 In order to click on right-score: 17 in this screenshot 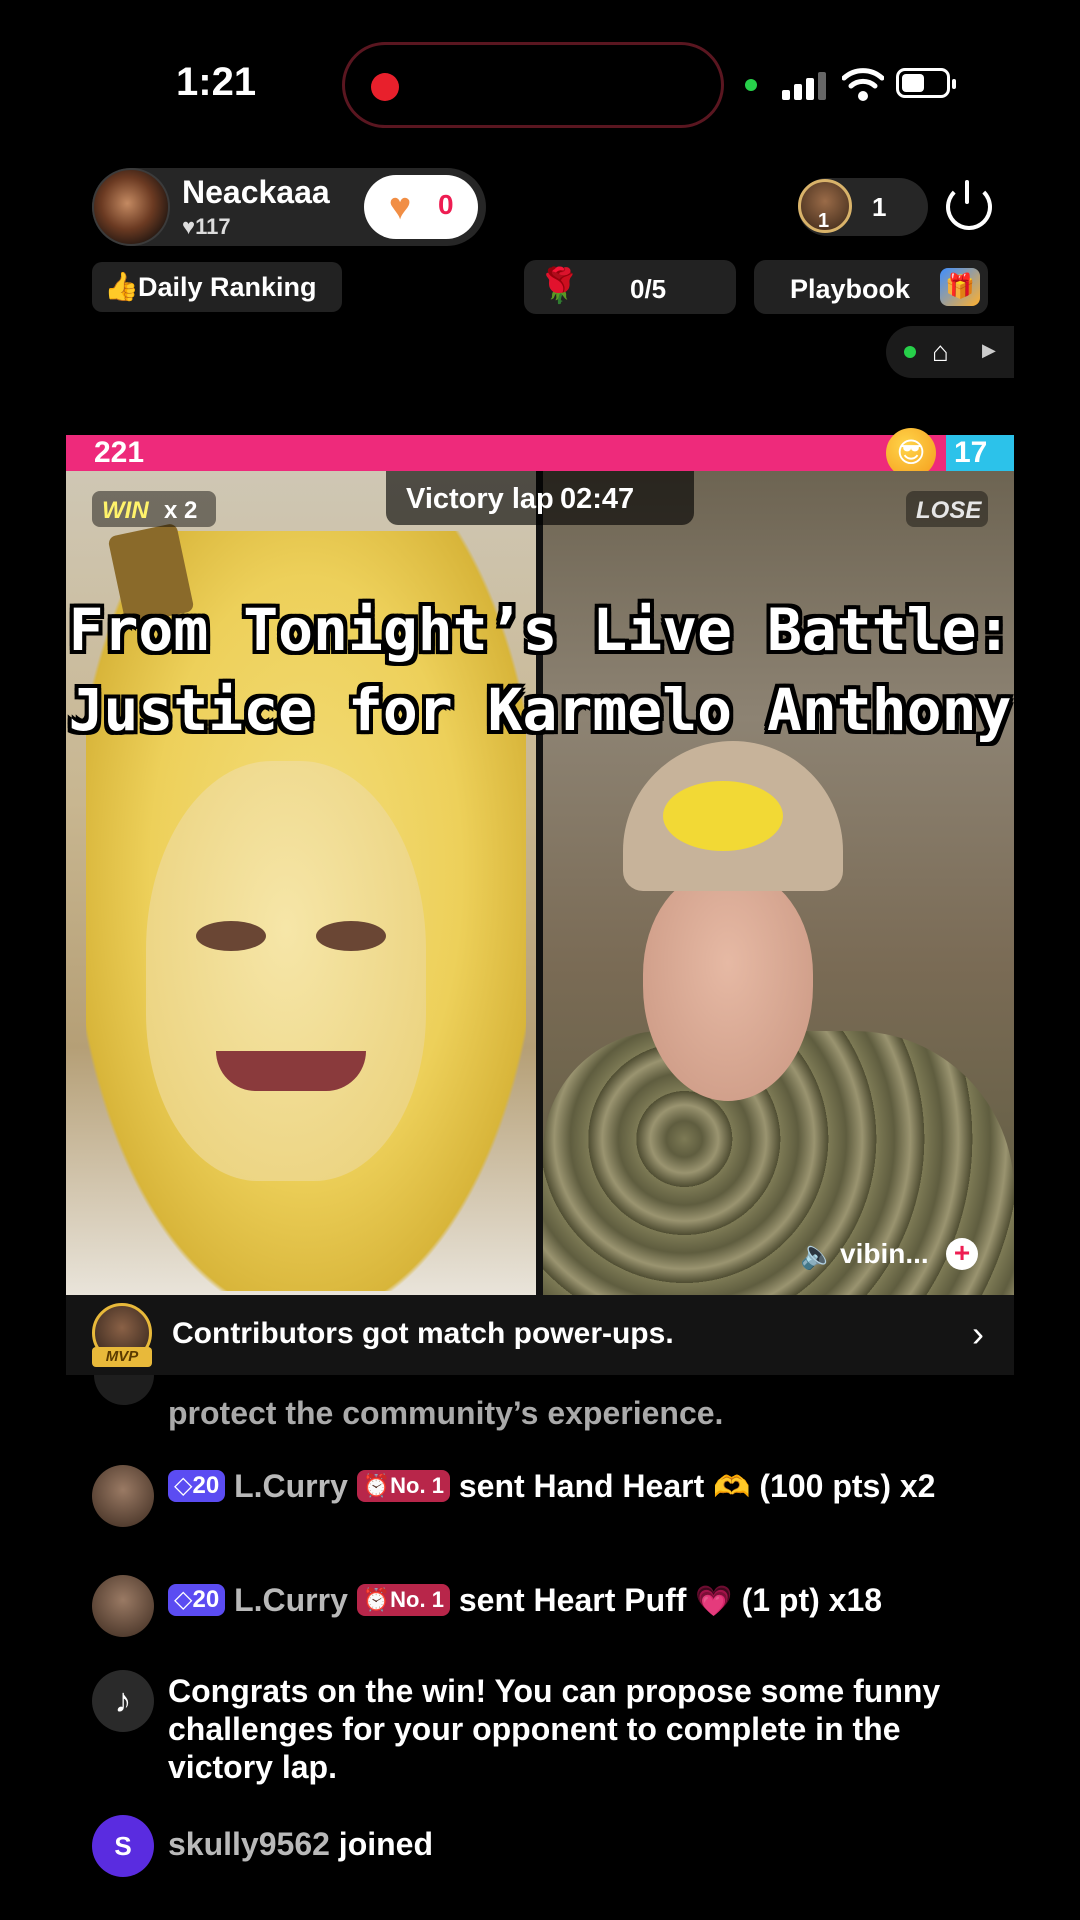, I will do `click(971, 452)`.